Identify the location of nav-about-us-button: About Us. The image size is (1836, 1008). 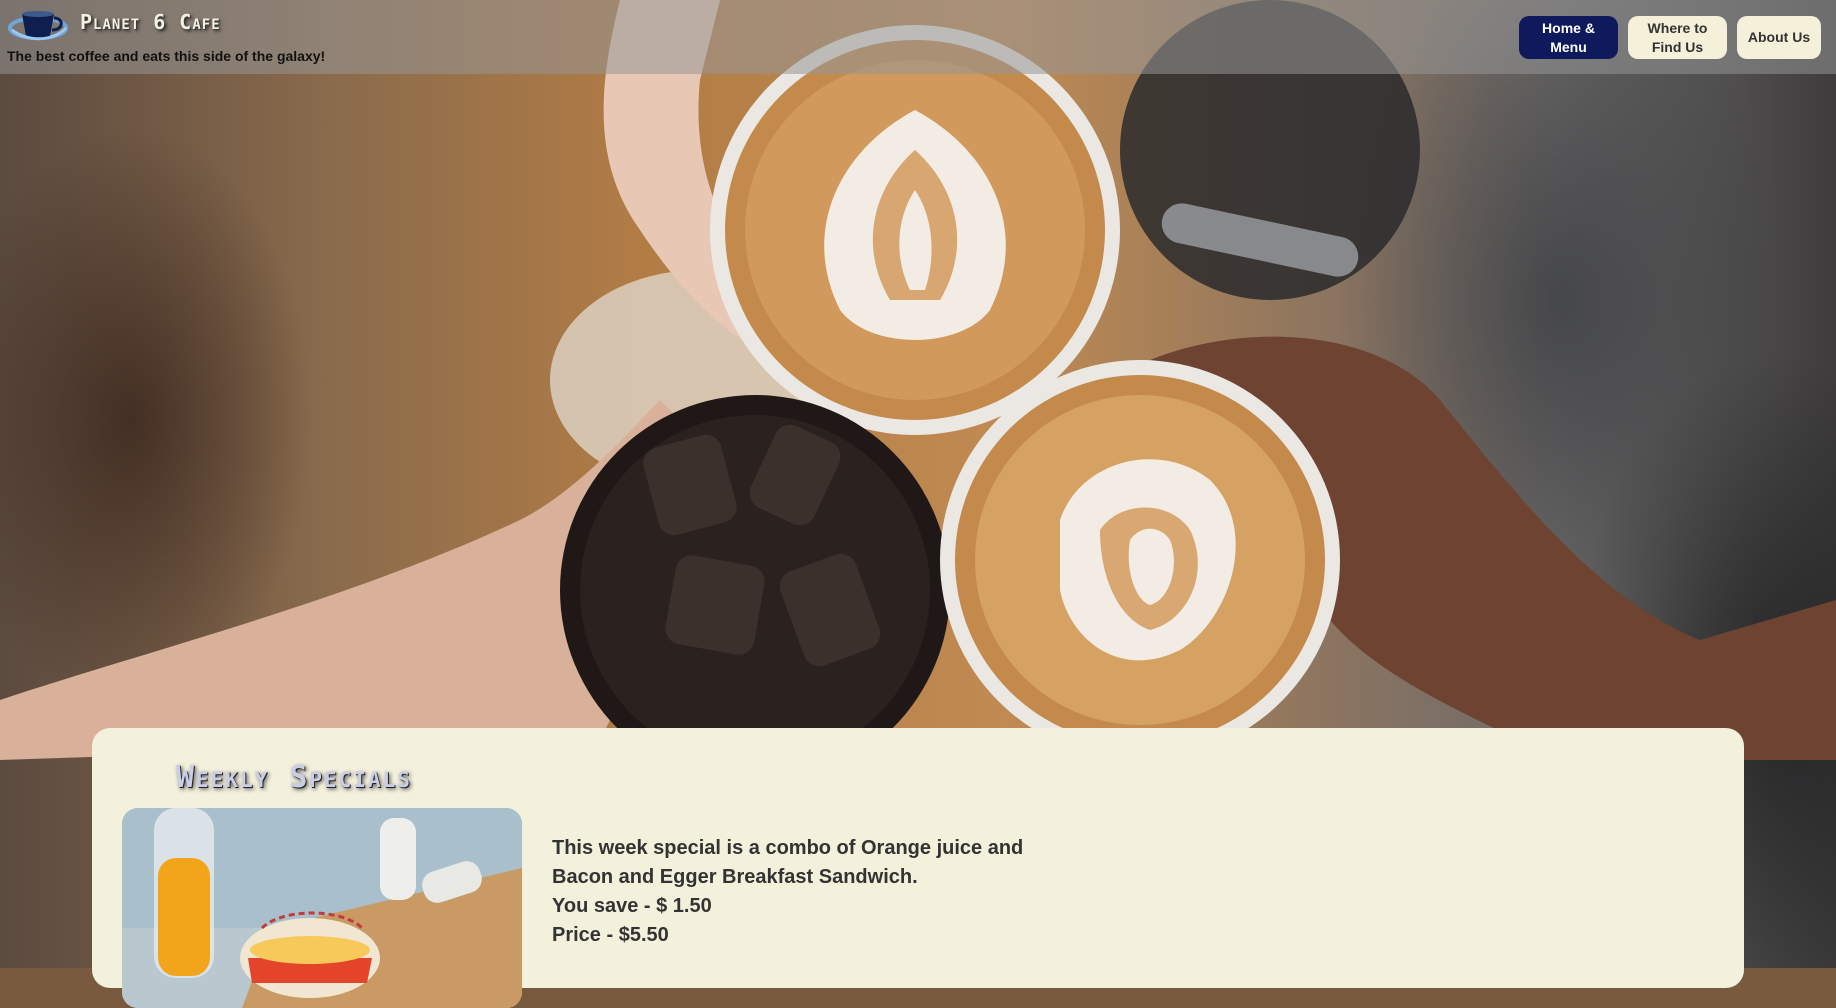
(1779, 37).